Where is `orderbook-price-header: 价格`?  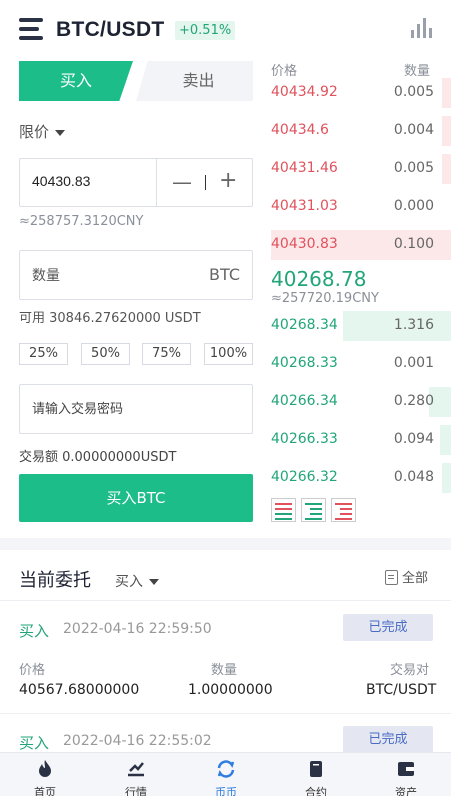 orderbook-price-header: 价格 is located at coordinates (284, 71).